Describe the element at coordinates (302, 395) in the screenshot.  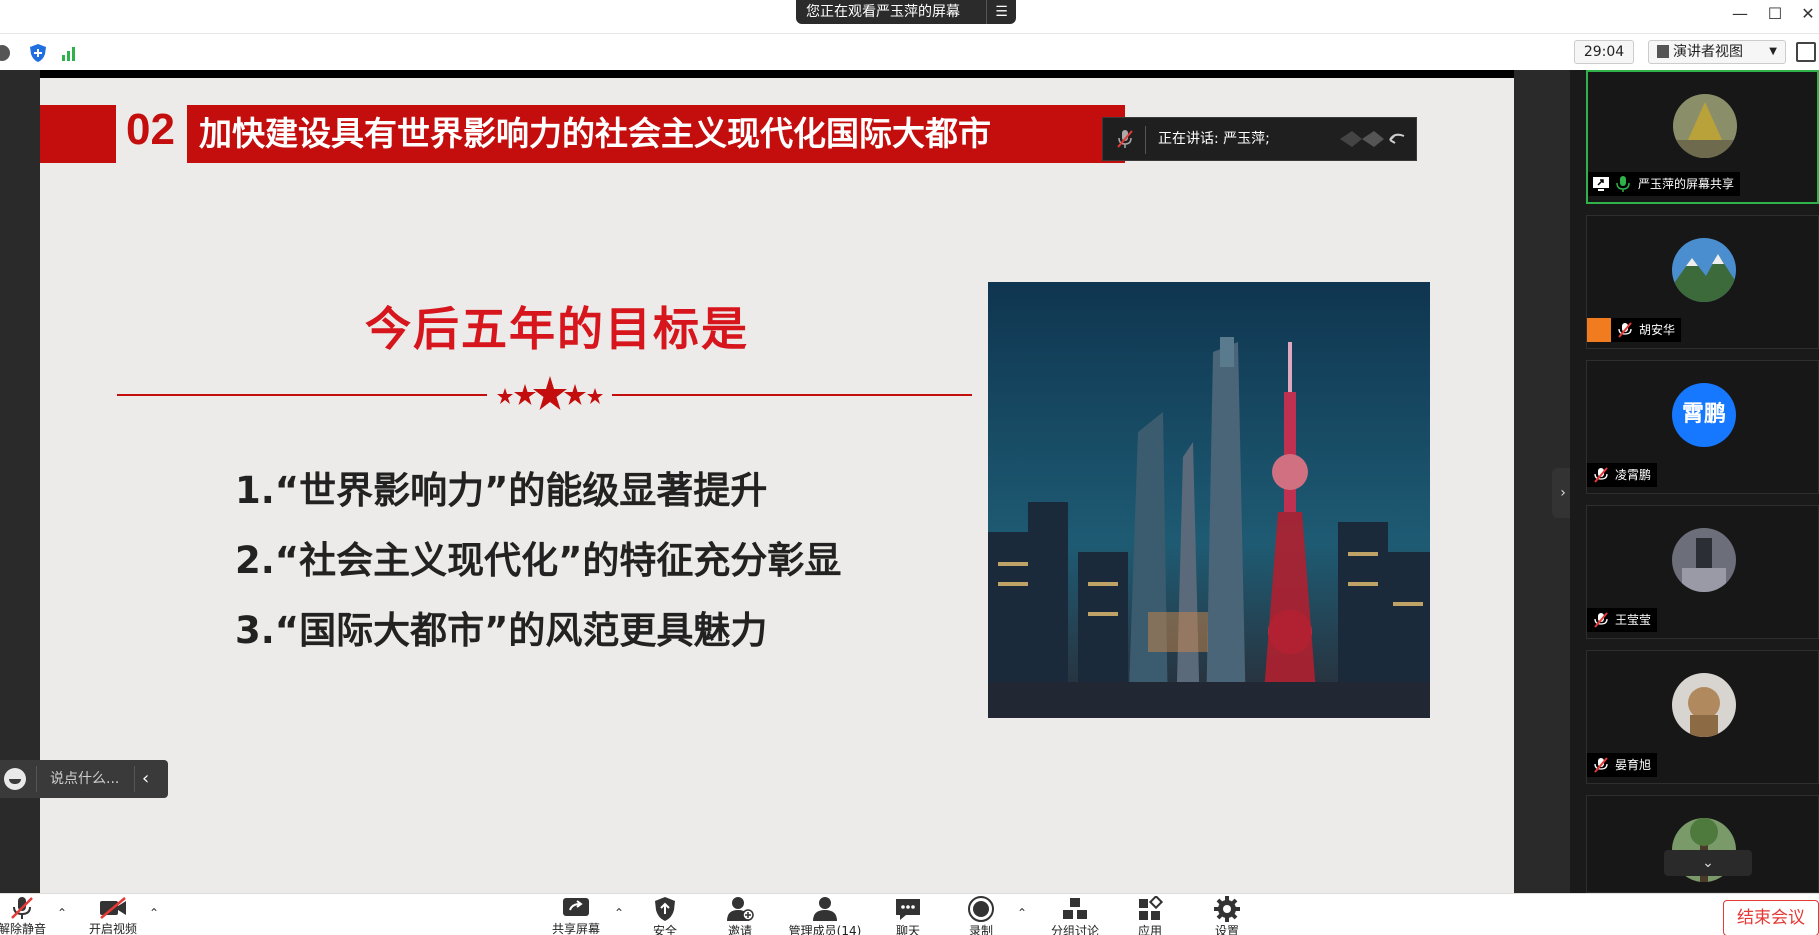
I see `divider-left` at that location.